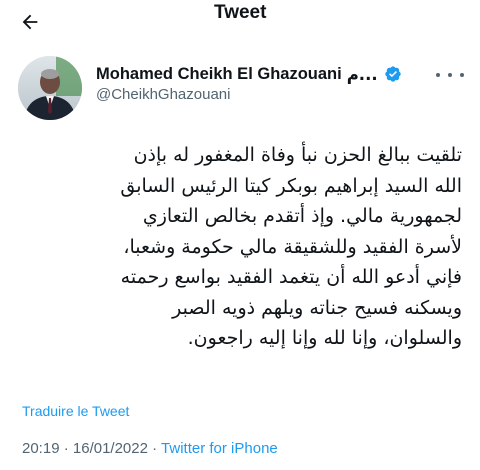  I want to click on tweet-metadata: 20:19 · 16/01/2022 · Twitter for iPhone, so click(150, 448).